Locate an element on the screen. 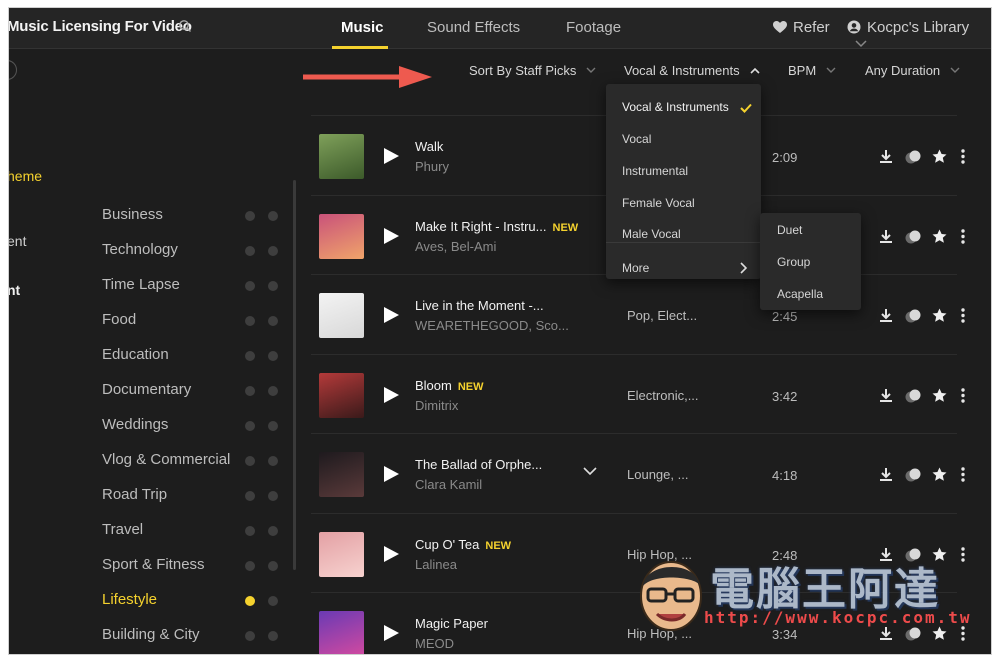 Image resolution: width=1000 pixels, height=661 pixels. category-item: Technology is located at coordinates (140, 249).